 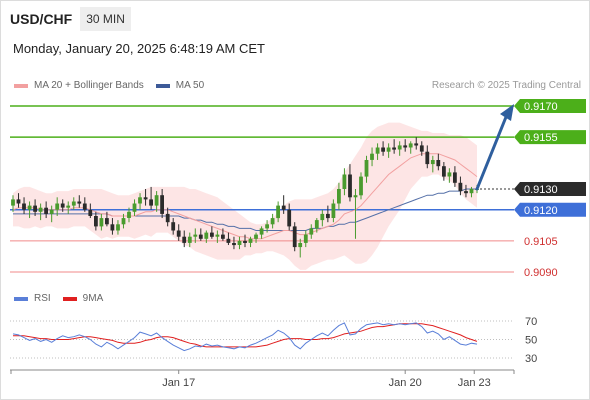 I want to click on rsi-tick-label: 70, so click(x=531, y=322).